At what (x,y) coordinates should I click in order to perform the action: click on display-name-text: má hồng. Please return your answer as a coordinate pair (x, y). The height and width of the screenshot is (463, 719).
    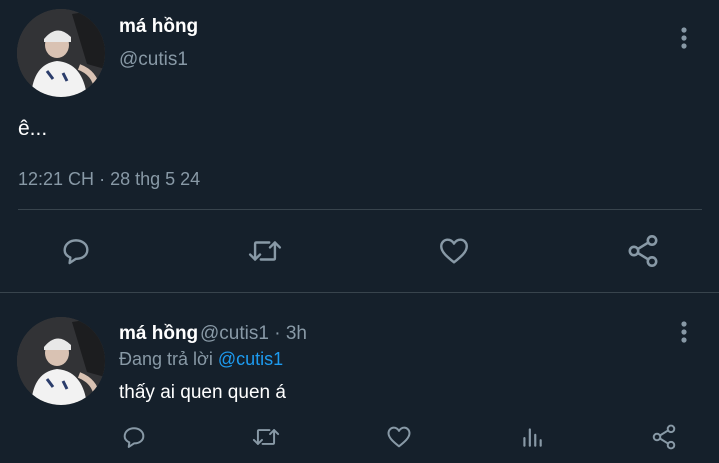
    Looking at the image, I should click on (159, 333).